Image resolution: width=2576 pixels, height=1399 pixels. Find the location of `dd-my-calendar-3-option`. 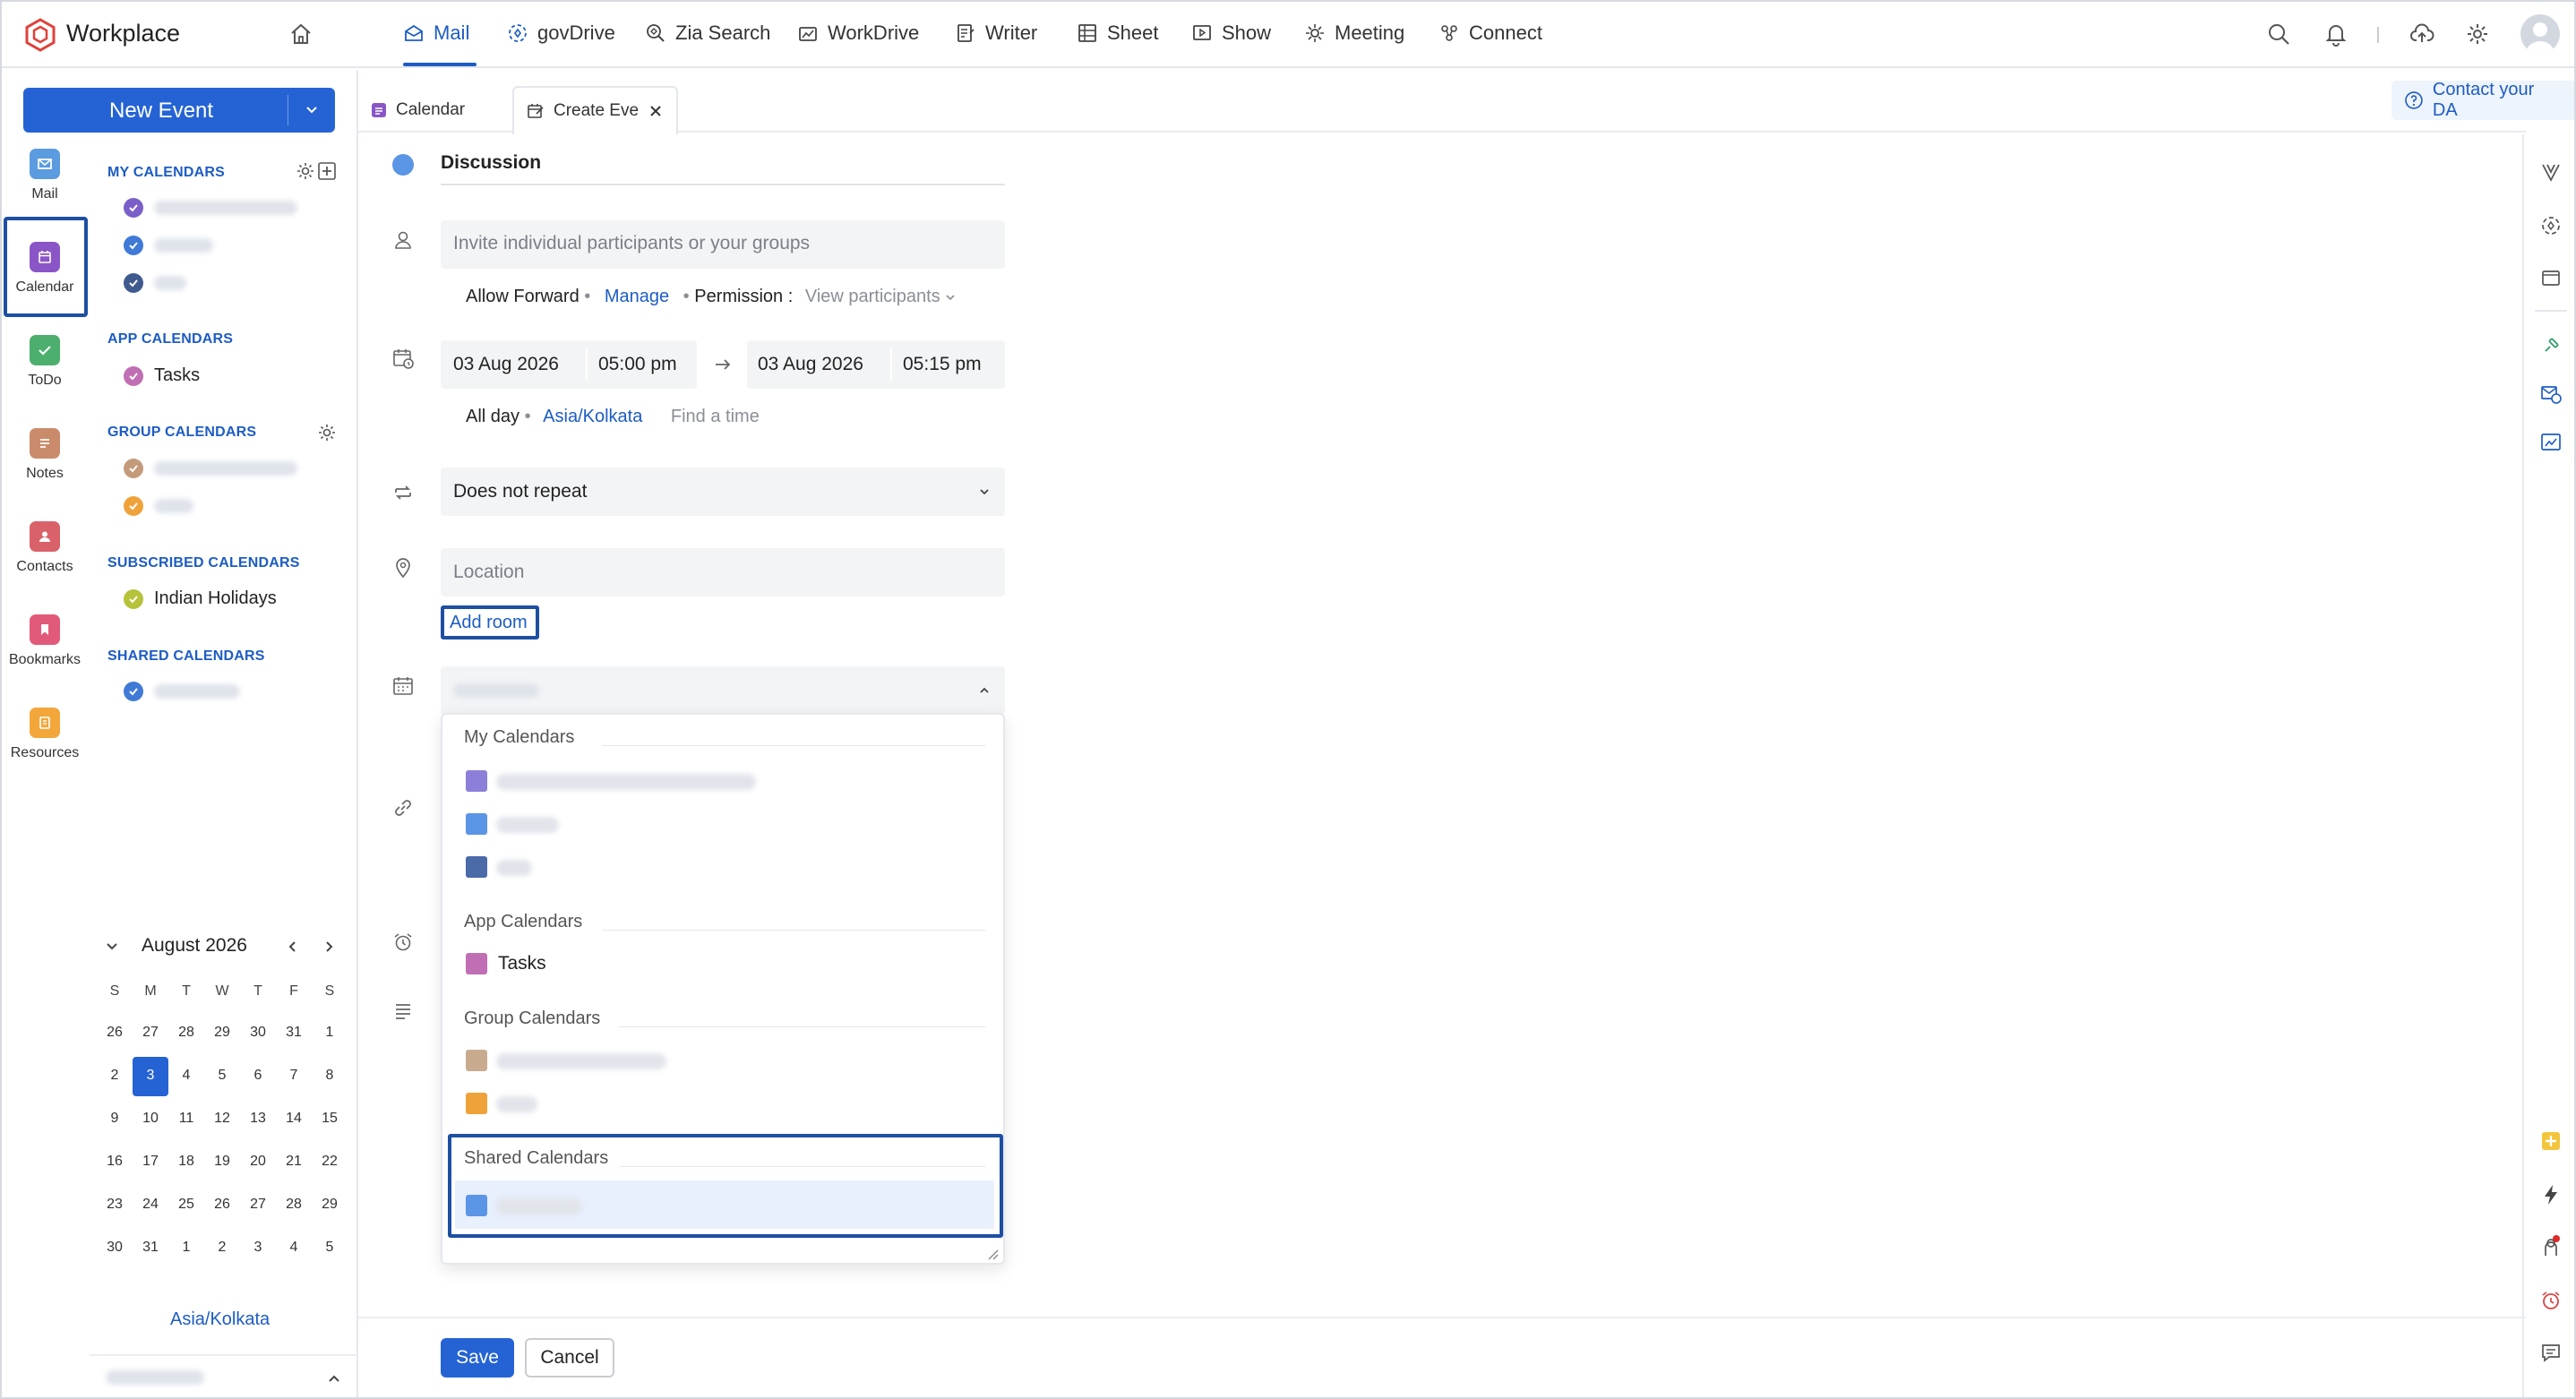

dd-my-calendar-3-option is located at coordinates (514, 868).